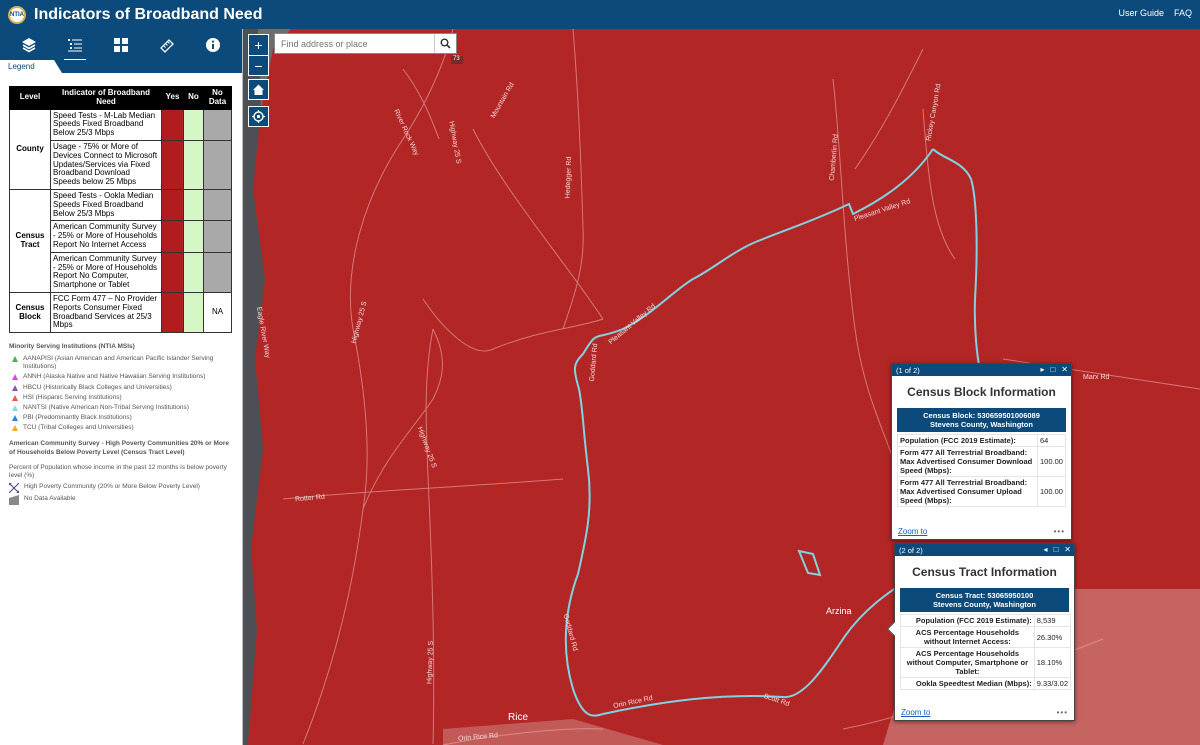 The image size is (1200, 745). Describe the element at coordinates (1042, 369) in the screenshot. I see `next-arrow-icon: ▸` at that location.